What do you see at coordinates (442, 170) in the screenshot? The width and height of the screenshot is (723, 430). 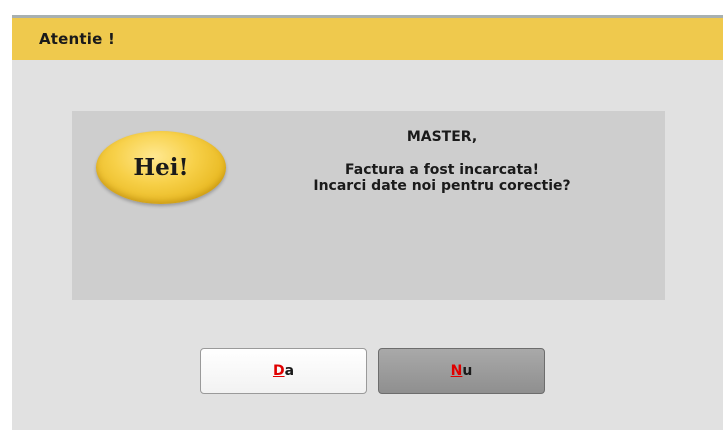 I see `message-line-1: Factura a fost incarcata!` at bounding box center [442, 170].